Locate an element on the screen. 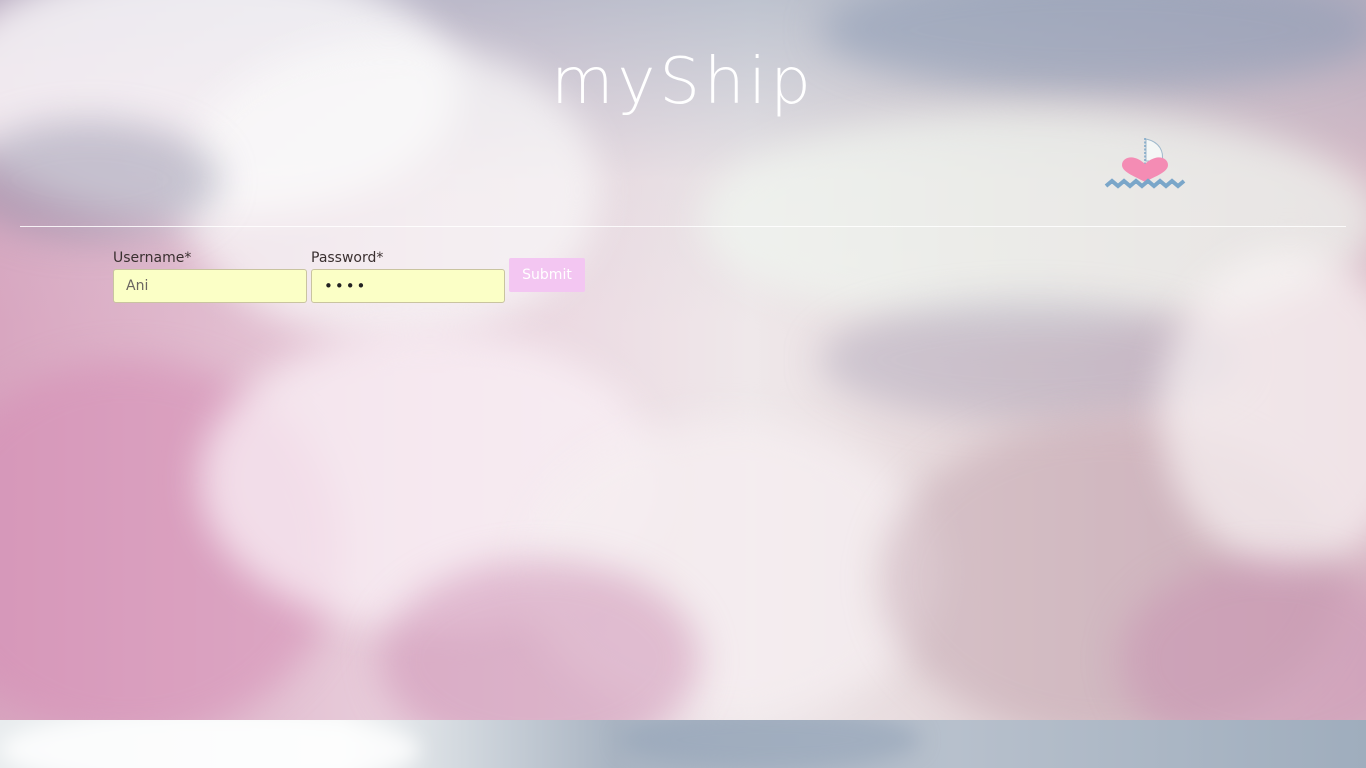  password-field: •••• is located at coordinates (408, 286).